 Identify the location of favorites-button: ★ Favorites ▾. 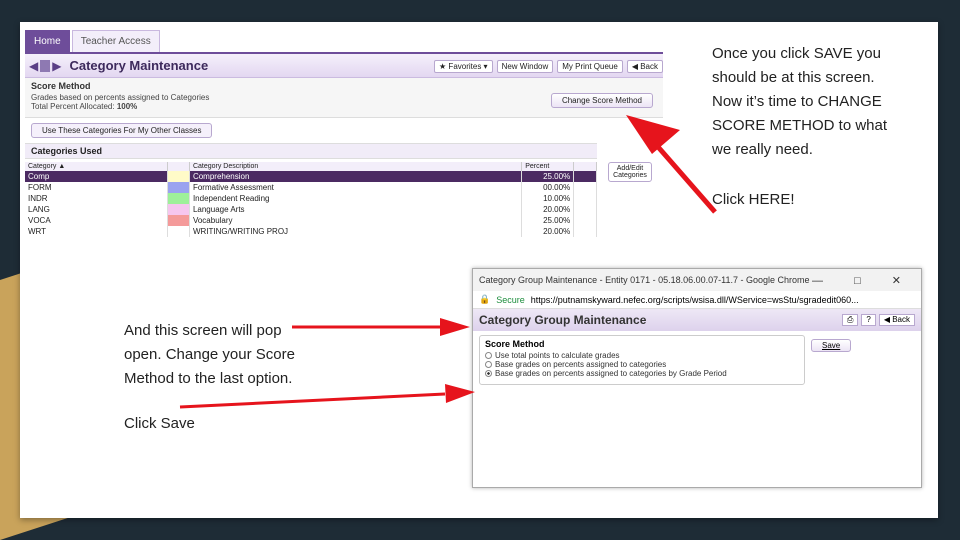
(463, 66).